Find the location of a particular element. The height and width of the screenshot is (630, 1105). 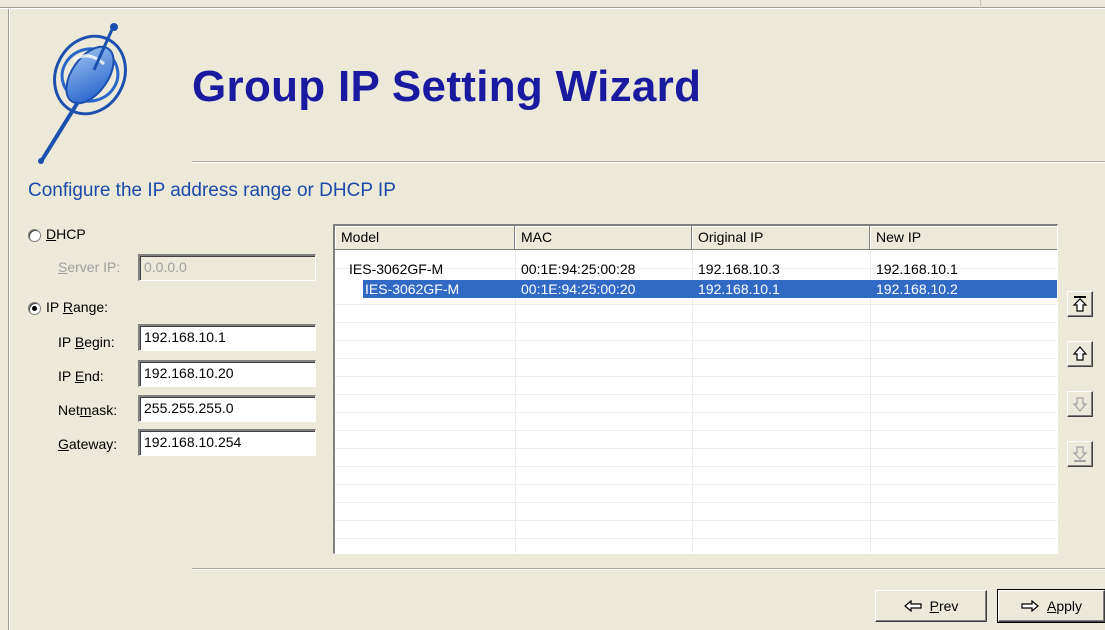

cell-original-ip: 192.168.10.1 is located at coordinates (739, 289).